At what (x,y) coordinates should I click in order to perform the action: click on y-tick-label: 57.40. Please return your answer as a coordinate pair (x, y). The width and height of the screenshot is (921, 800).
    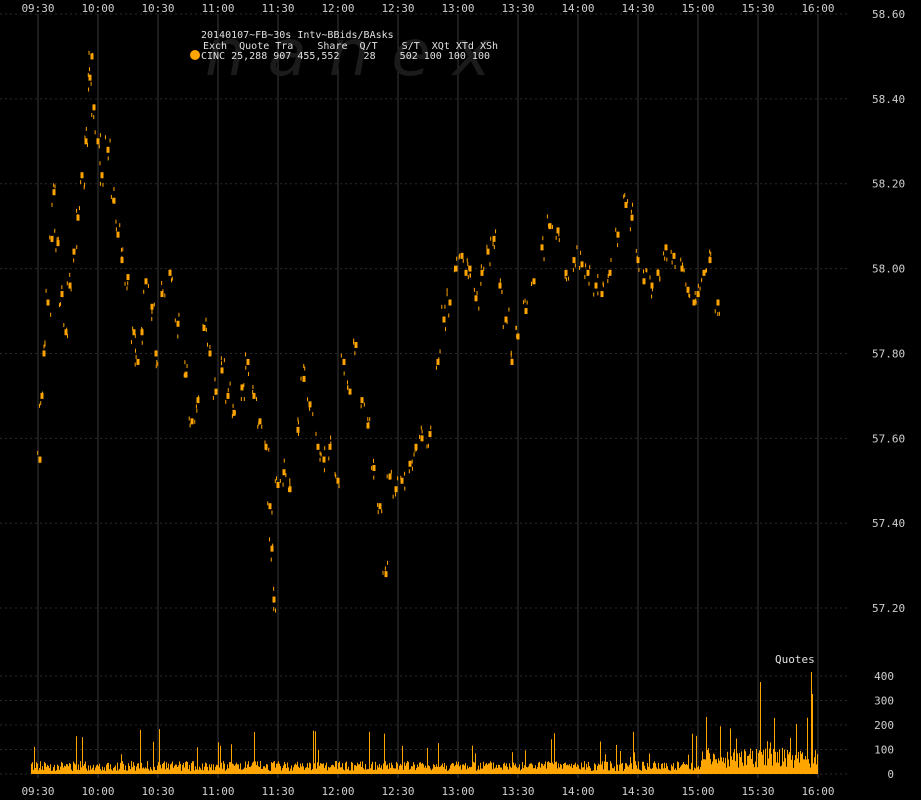
    Looking at the image, I should click on (888, 523).